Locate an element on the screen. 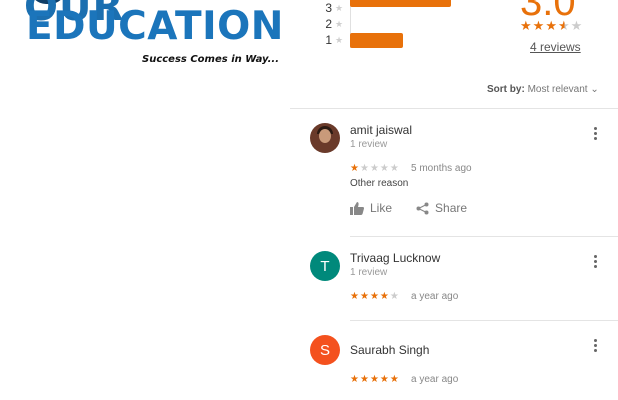  overall-stars: ★★★★★ is located at coordinates (551, 26).